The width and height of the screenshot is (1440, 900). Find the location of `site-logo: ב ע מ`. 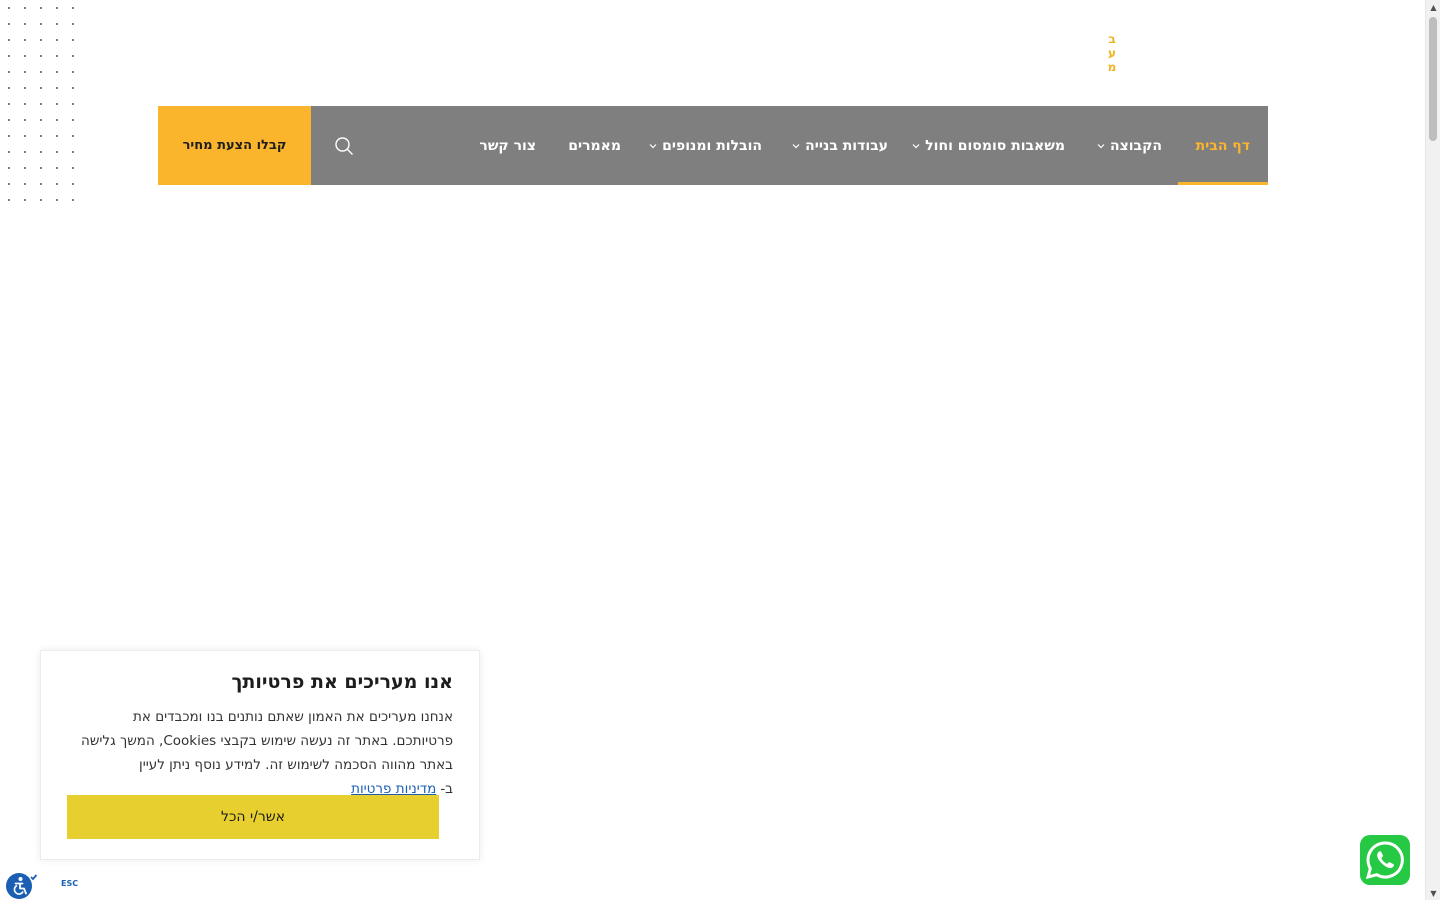

site-logo: ב ע מ is located at coordinates (1112, 53).